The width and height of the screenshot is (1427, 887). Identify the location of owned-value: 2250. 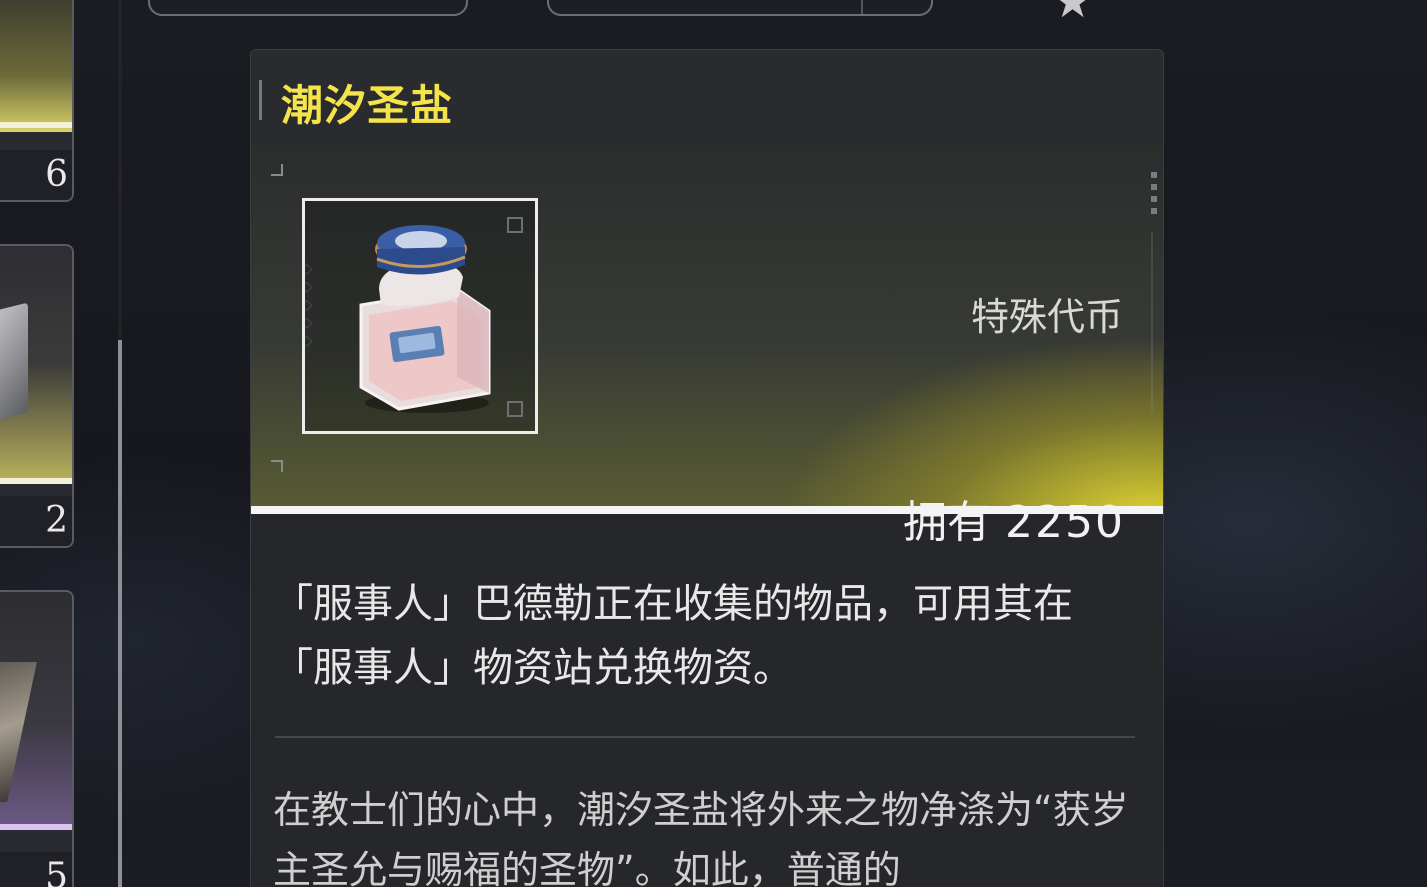
(1065, 522).